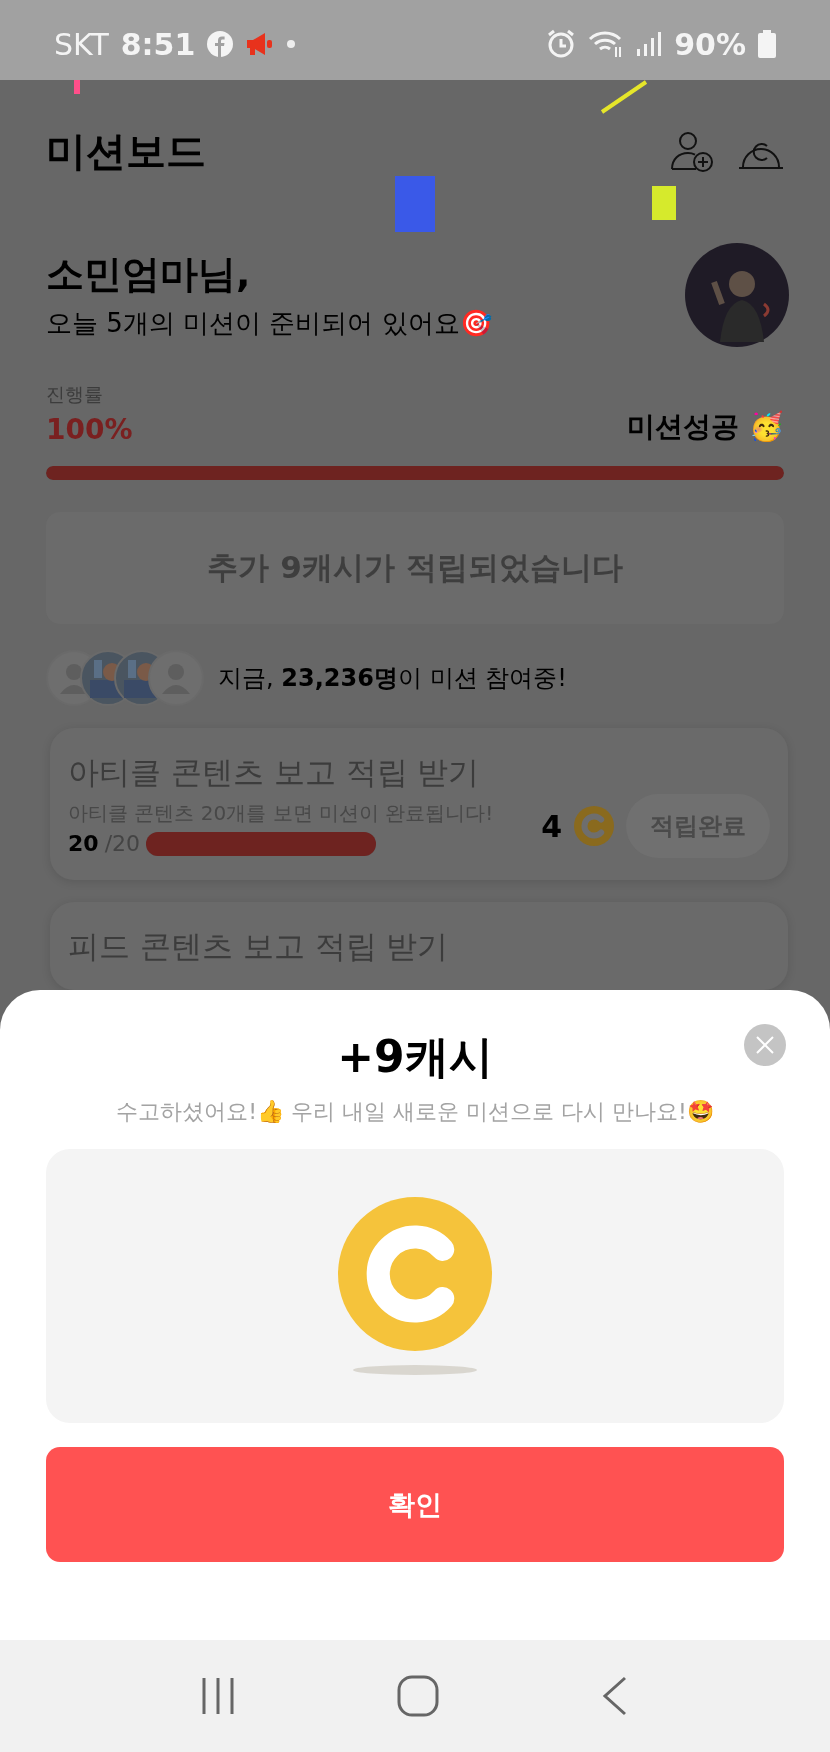 The image size is (830, 1752). Describe the element at coordinates (158, 44) in the screenshot. I see `time: 8:51` at that location.